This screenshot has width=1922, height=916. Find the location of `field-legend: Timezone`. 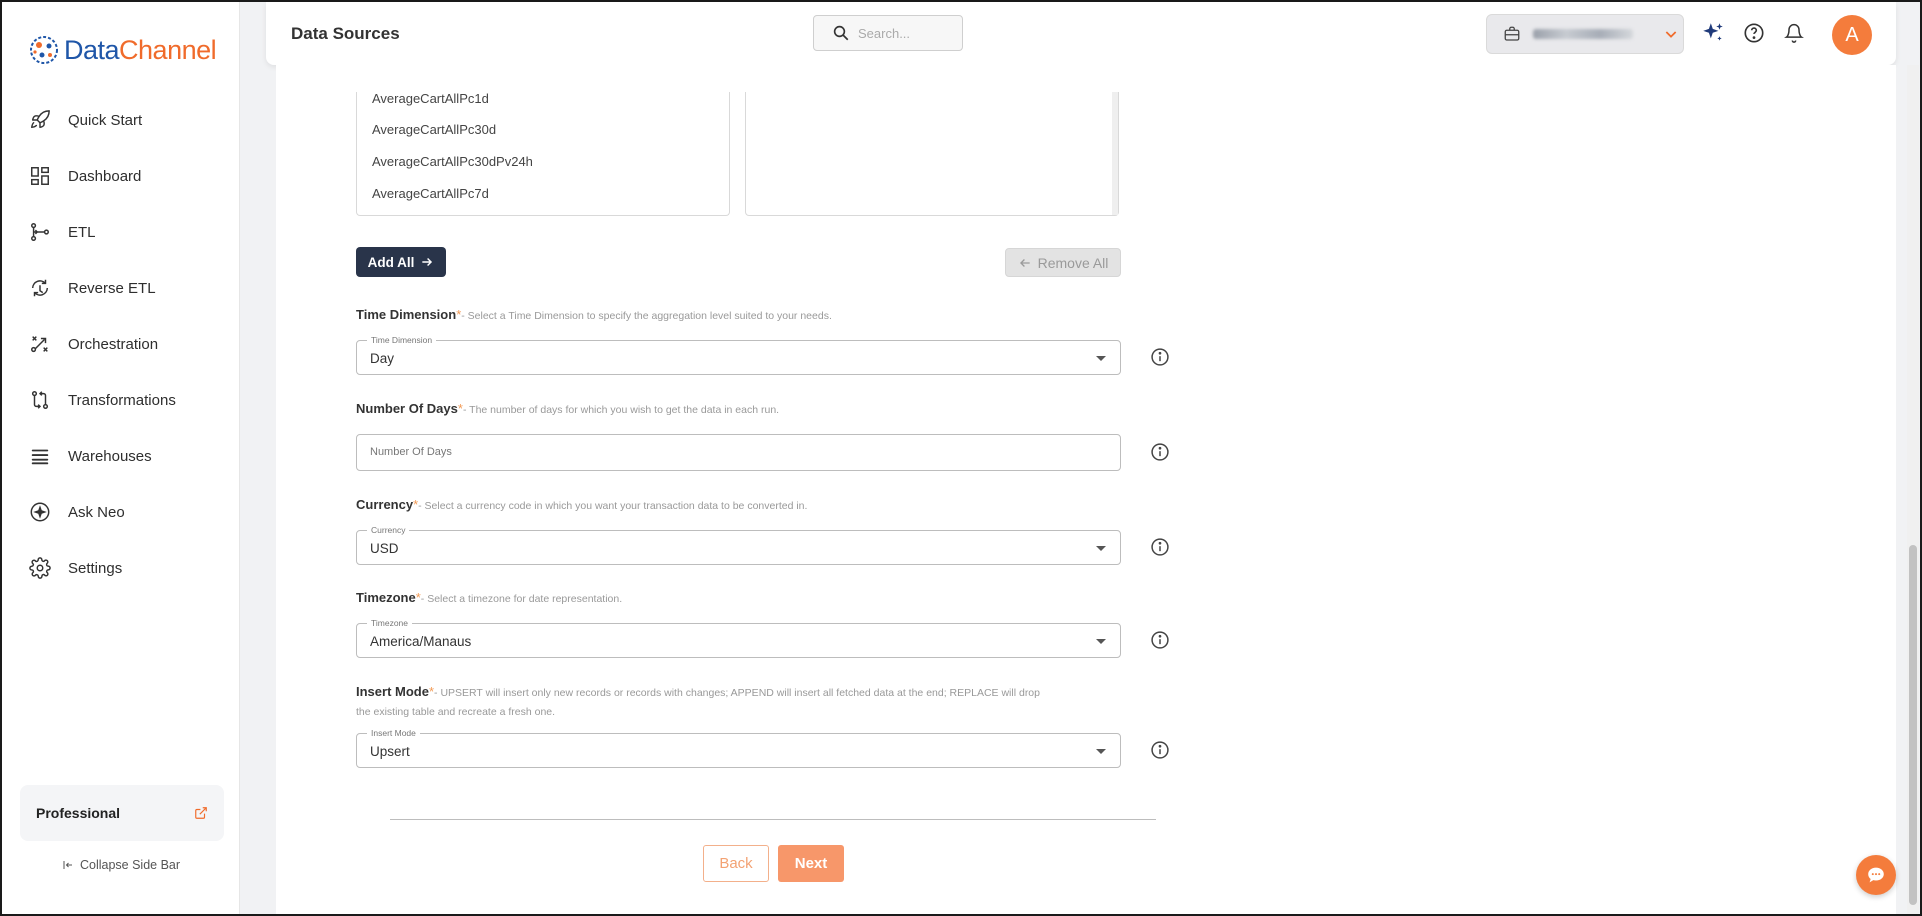

field-legend: Timezone is located at coordinates (390, 623).